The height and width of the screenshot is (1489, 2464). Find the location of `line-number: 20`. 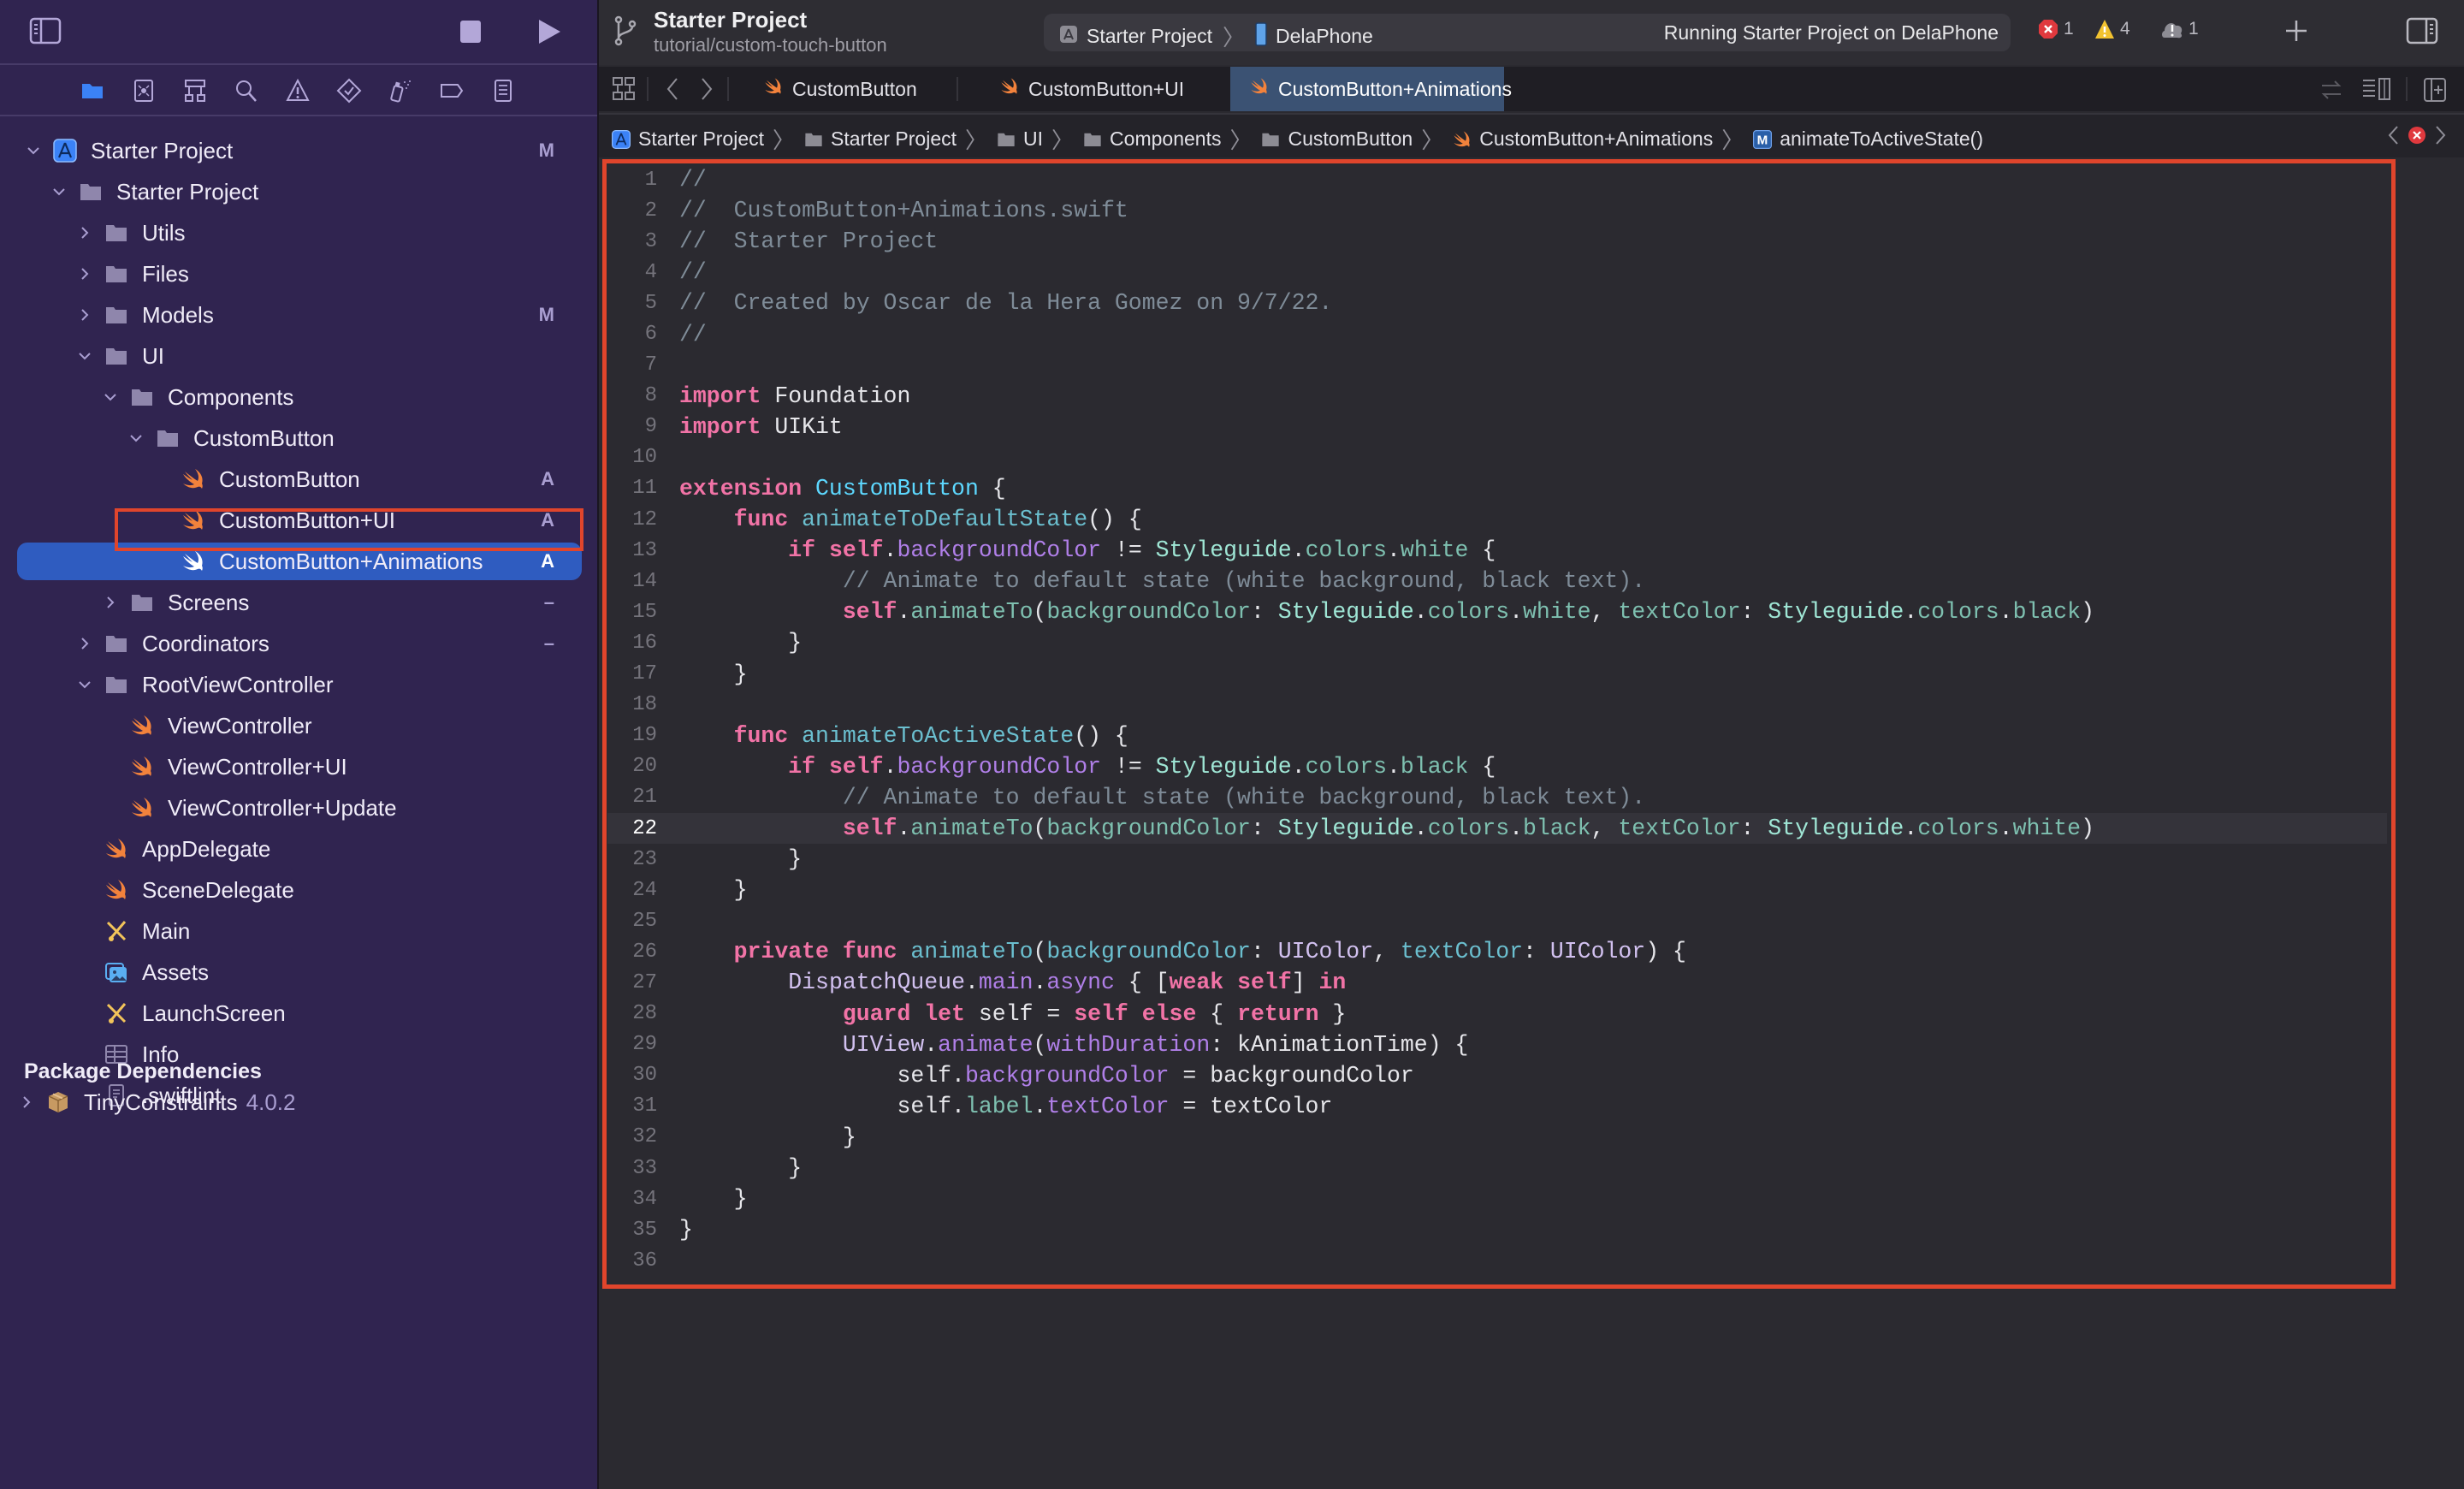

line-number: 20 is located at coordinates (638, 766).